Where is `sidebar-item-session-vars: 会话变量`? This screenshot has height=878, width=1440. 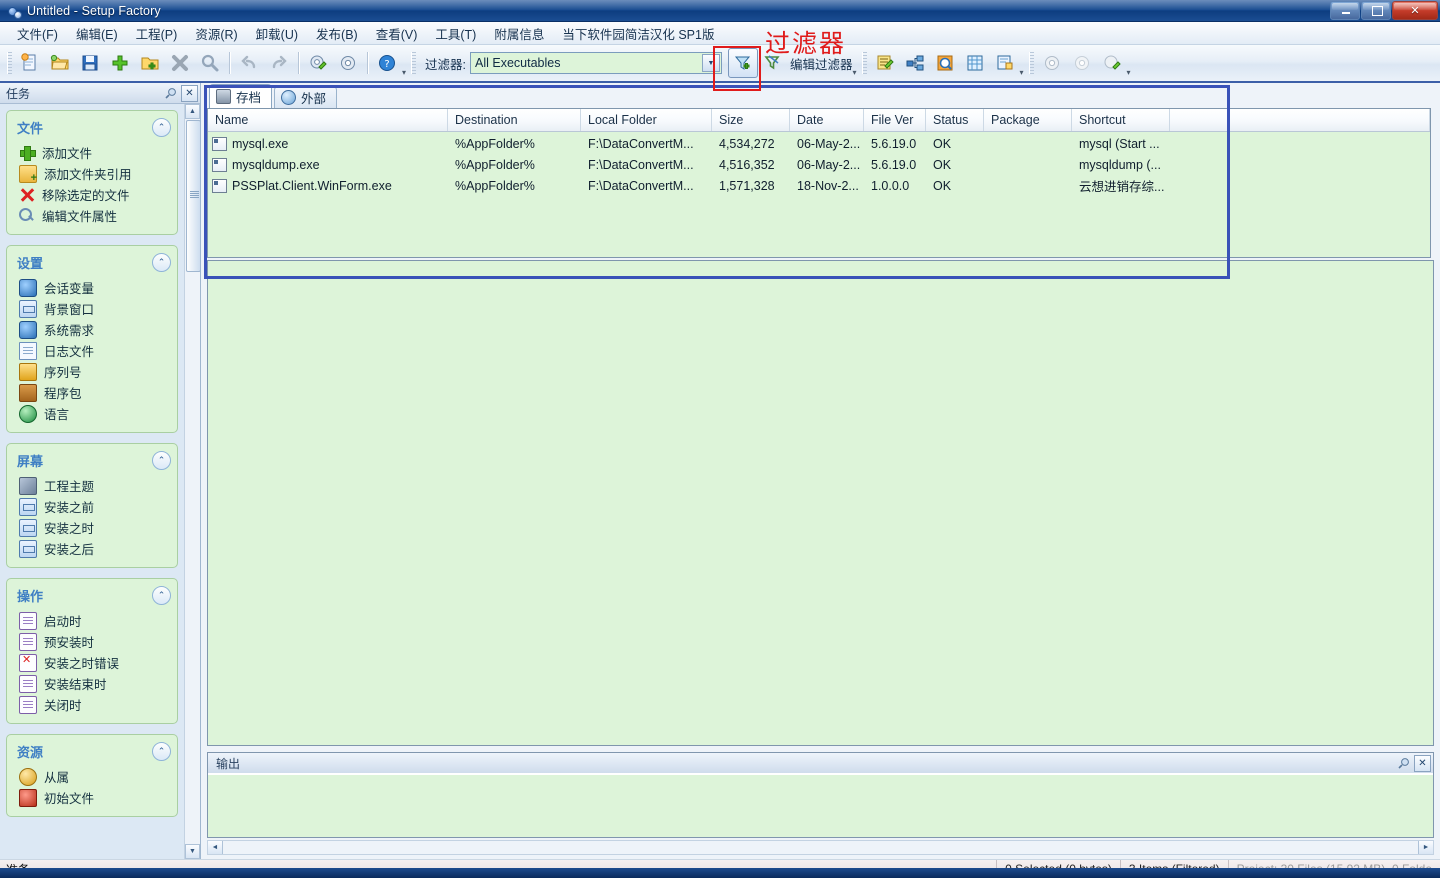
sidebar-item-session-vars: 会话变量 is located at coordinates (92, 287).